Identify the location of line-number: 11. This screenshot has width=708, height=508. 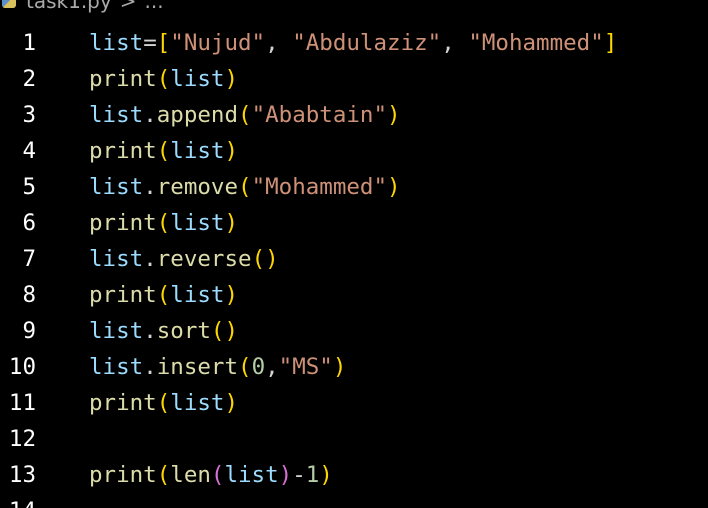
(22, 403).